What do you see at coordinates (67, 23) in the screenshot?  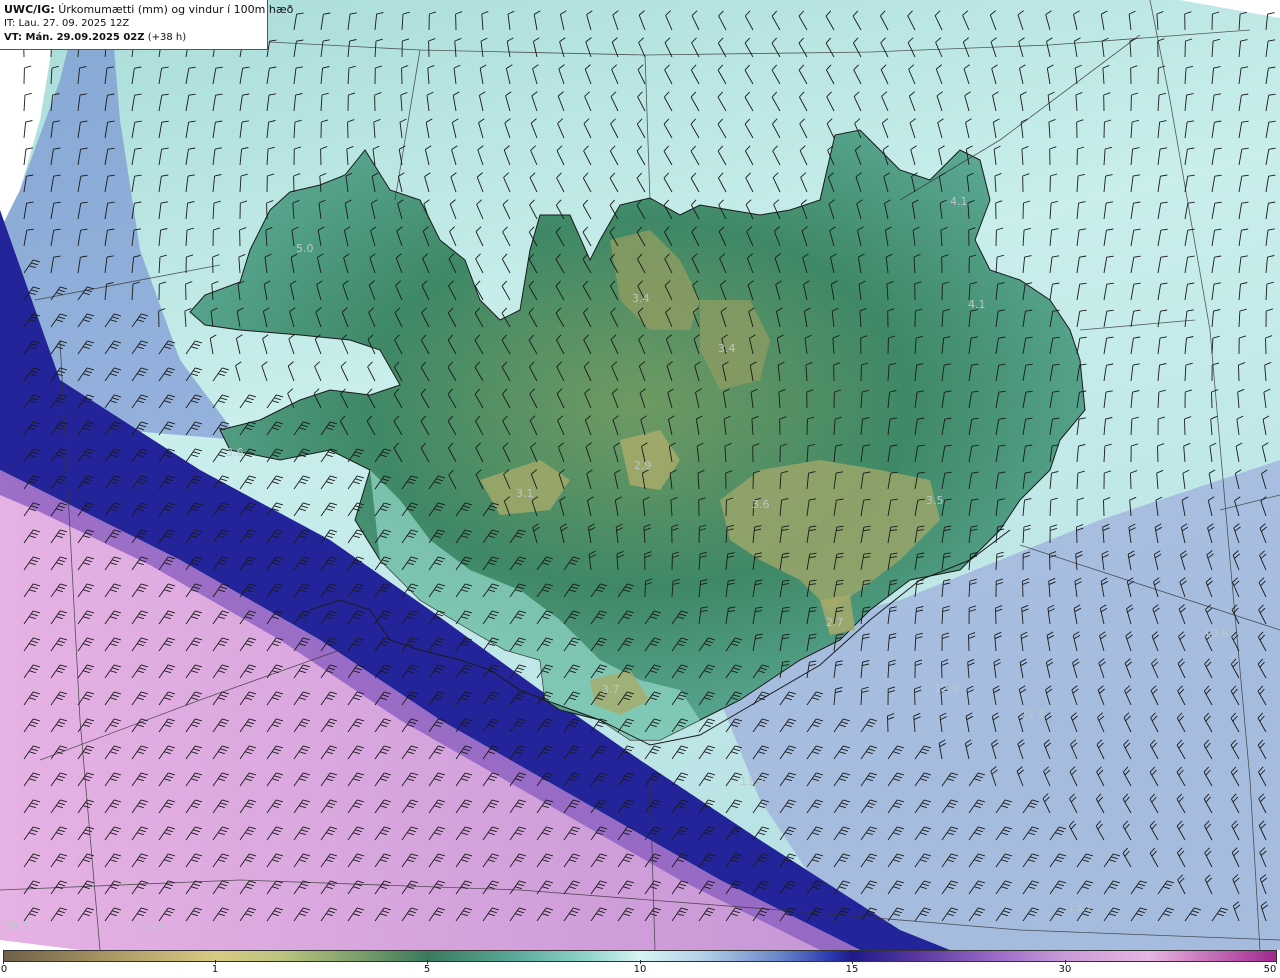 I see `init-time: IT: Lau. 27. 09. 2025 12Z` at bounding box center [67, 23].